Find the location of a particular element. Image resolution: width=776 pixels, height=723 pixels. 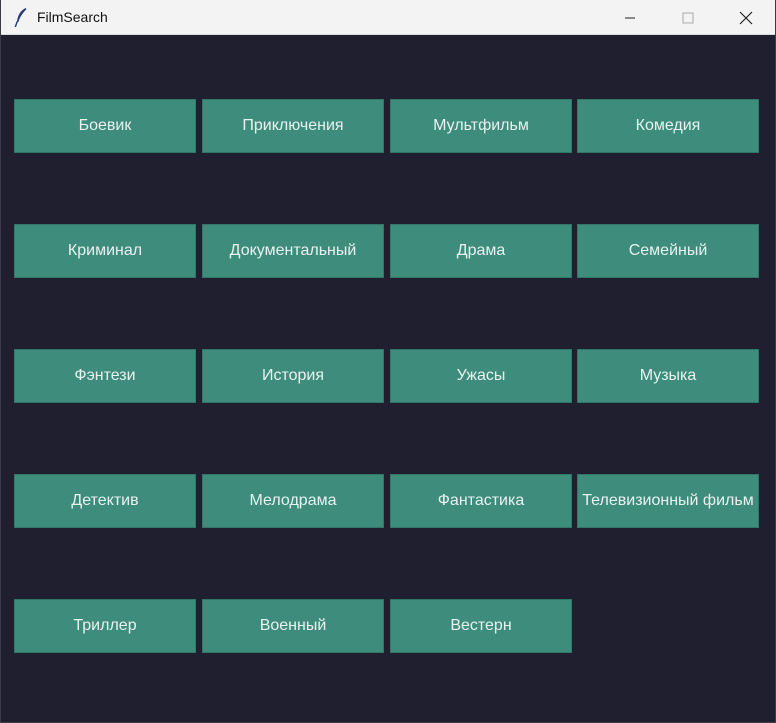

close-icon is located at coordinates (746, 17).